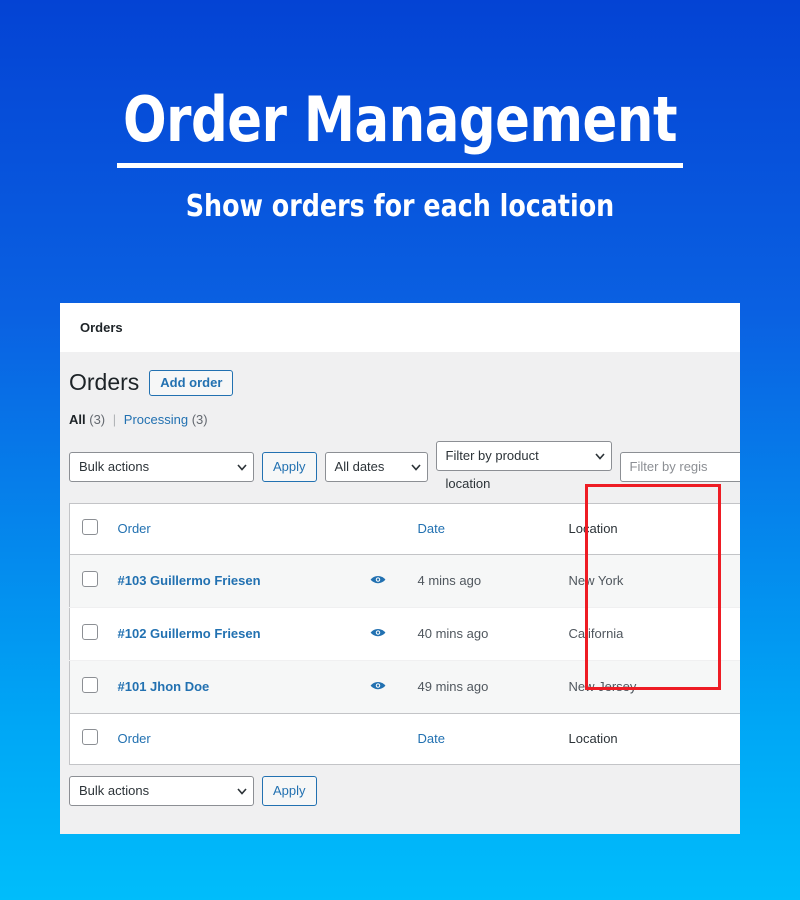 The width and height of the screenshot is (800, 900). Describe the element at coordinates (400, 206) in the screenshot. I see `page-subtitle: Show orders for each location` at that location.